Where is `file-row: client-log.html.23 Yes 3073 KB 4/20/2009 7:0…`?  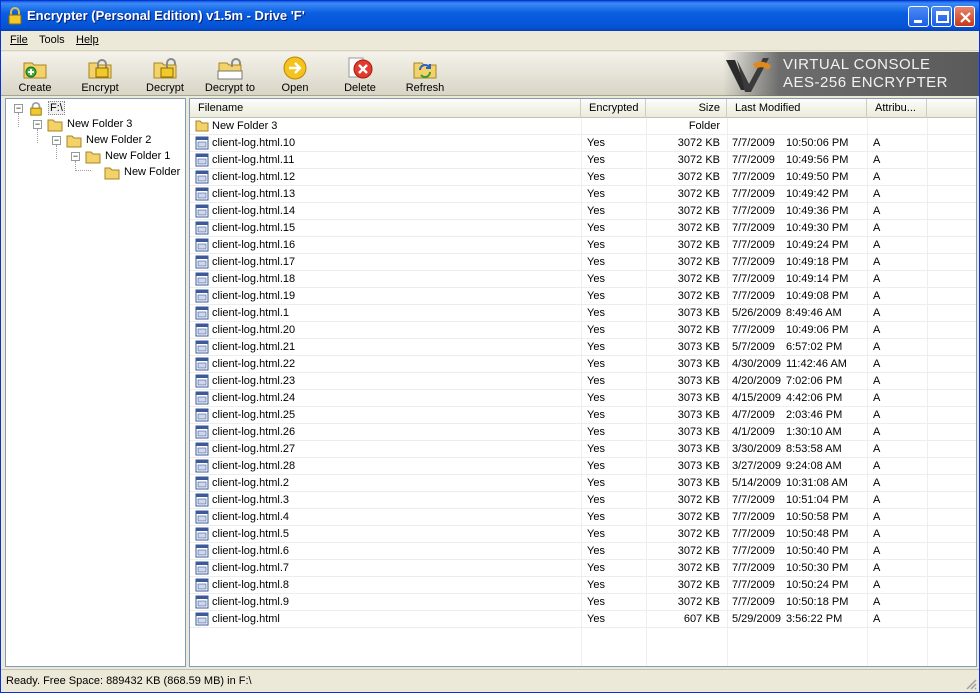
file-row: client-log.html.23 Yes 3073 KB 4/20/2009 7:0… is located at coordinates (583, 381).